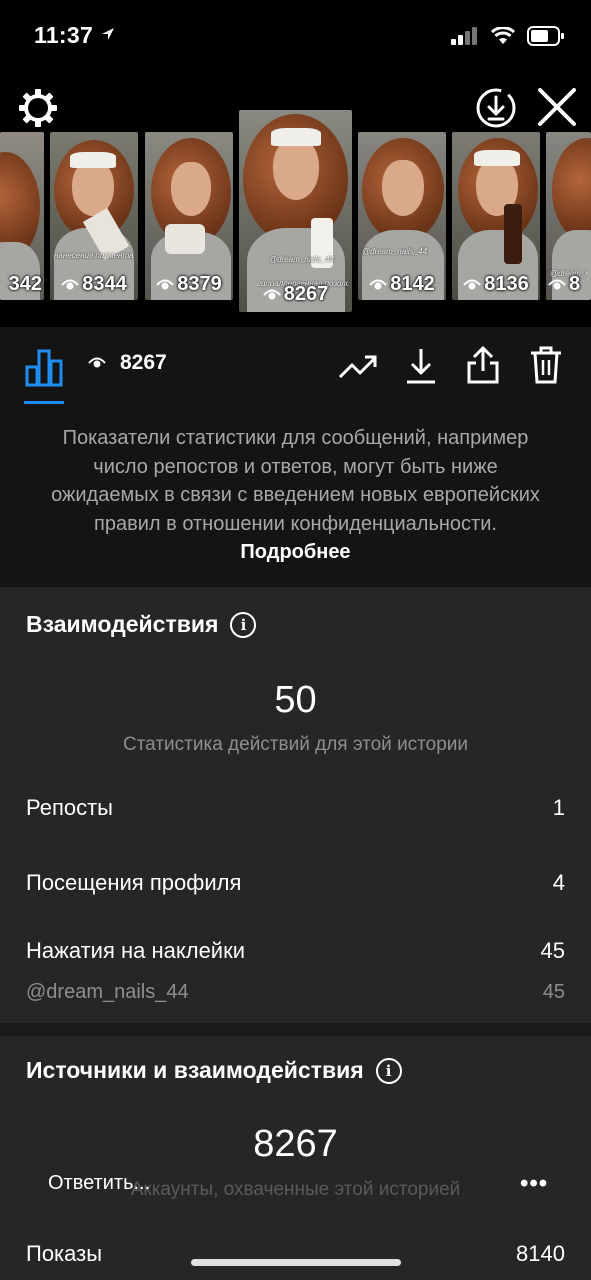 Image resolution: width=591 pixels, height=1280 pixels. I want to click on bar-chart-icon, so click(44, 368).